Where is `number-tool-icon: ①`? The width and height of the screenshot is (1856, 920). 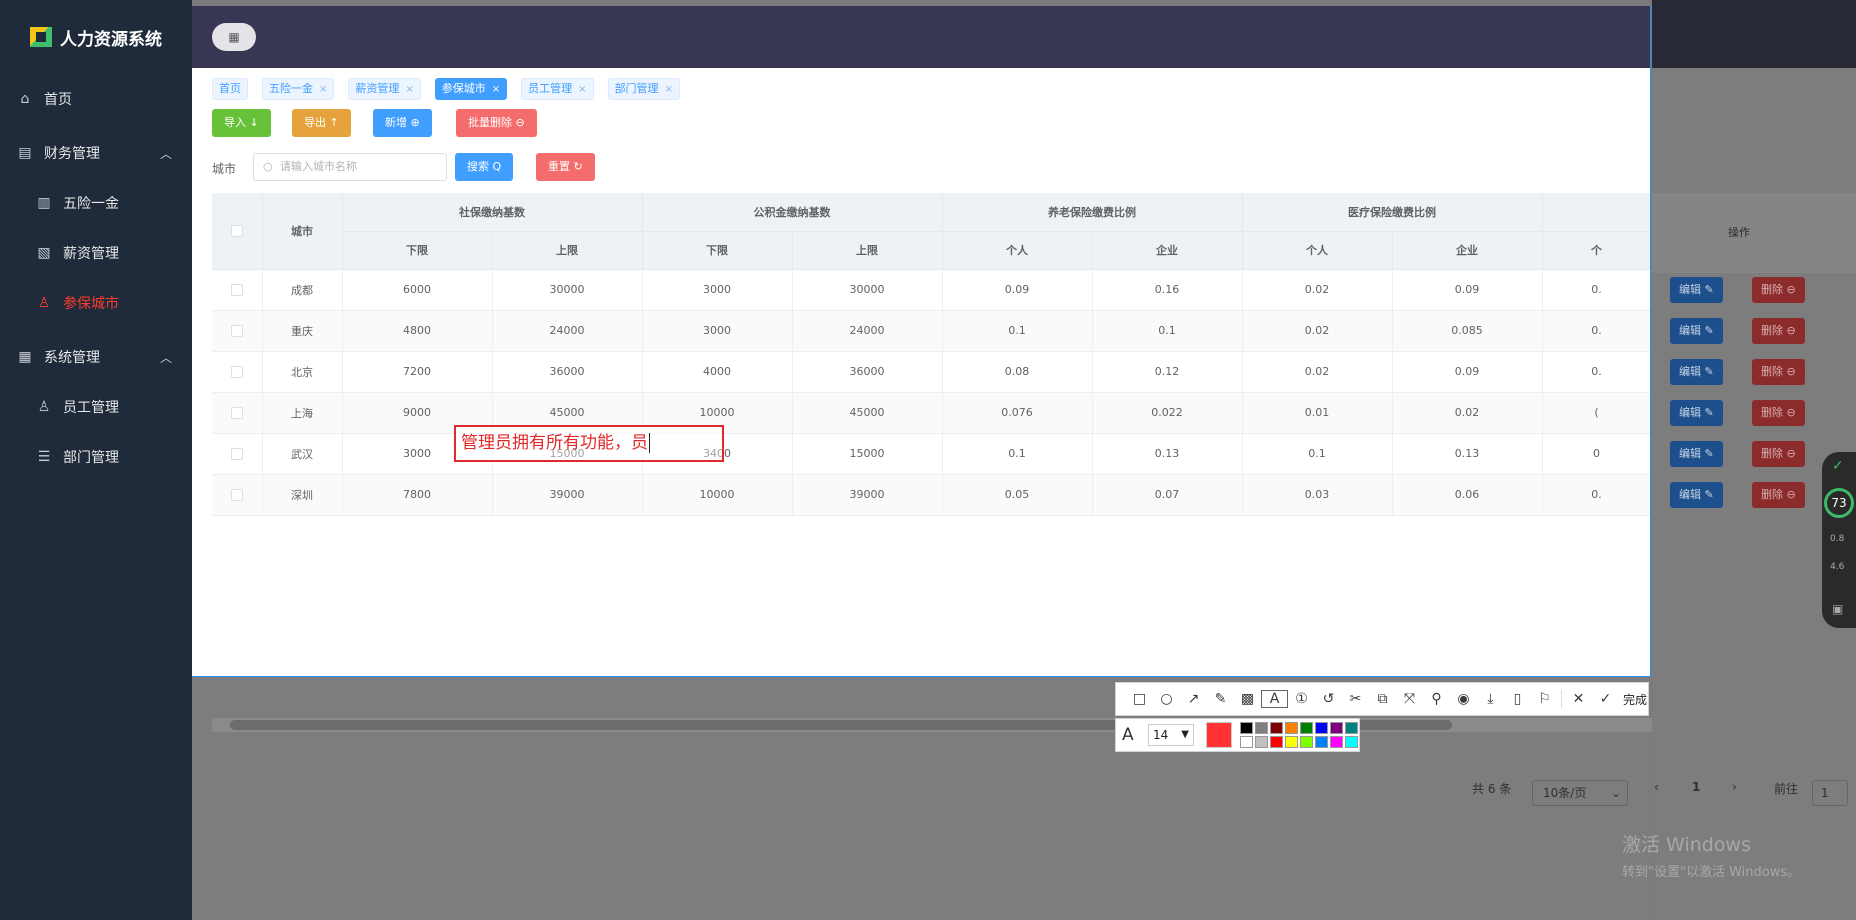 number-tool-icon: ① is located at coordinates (1301, 699).